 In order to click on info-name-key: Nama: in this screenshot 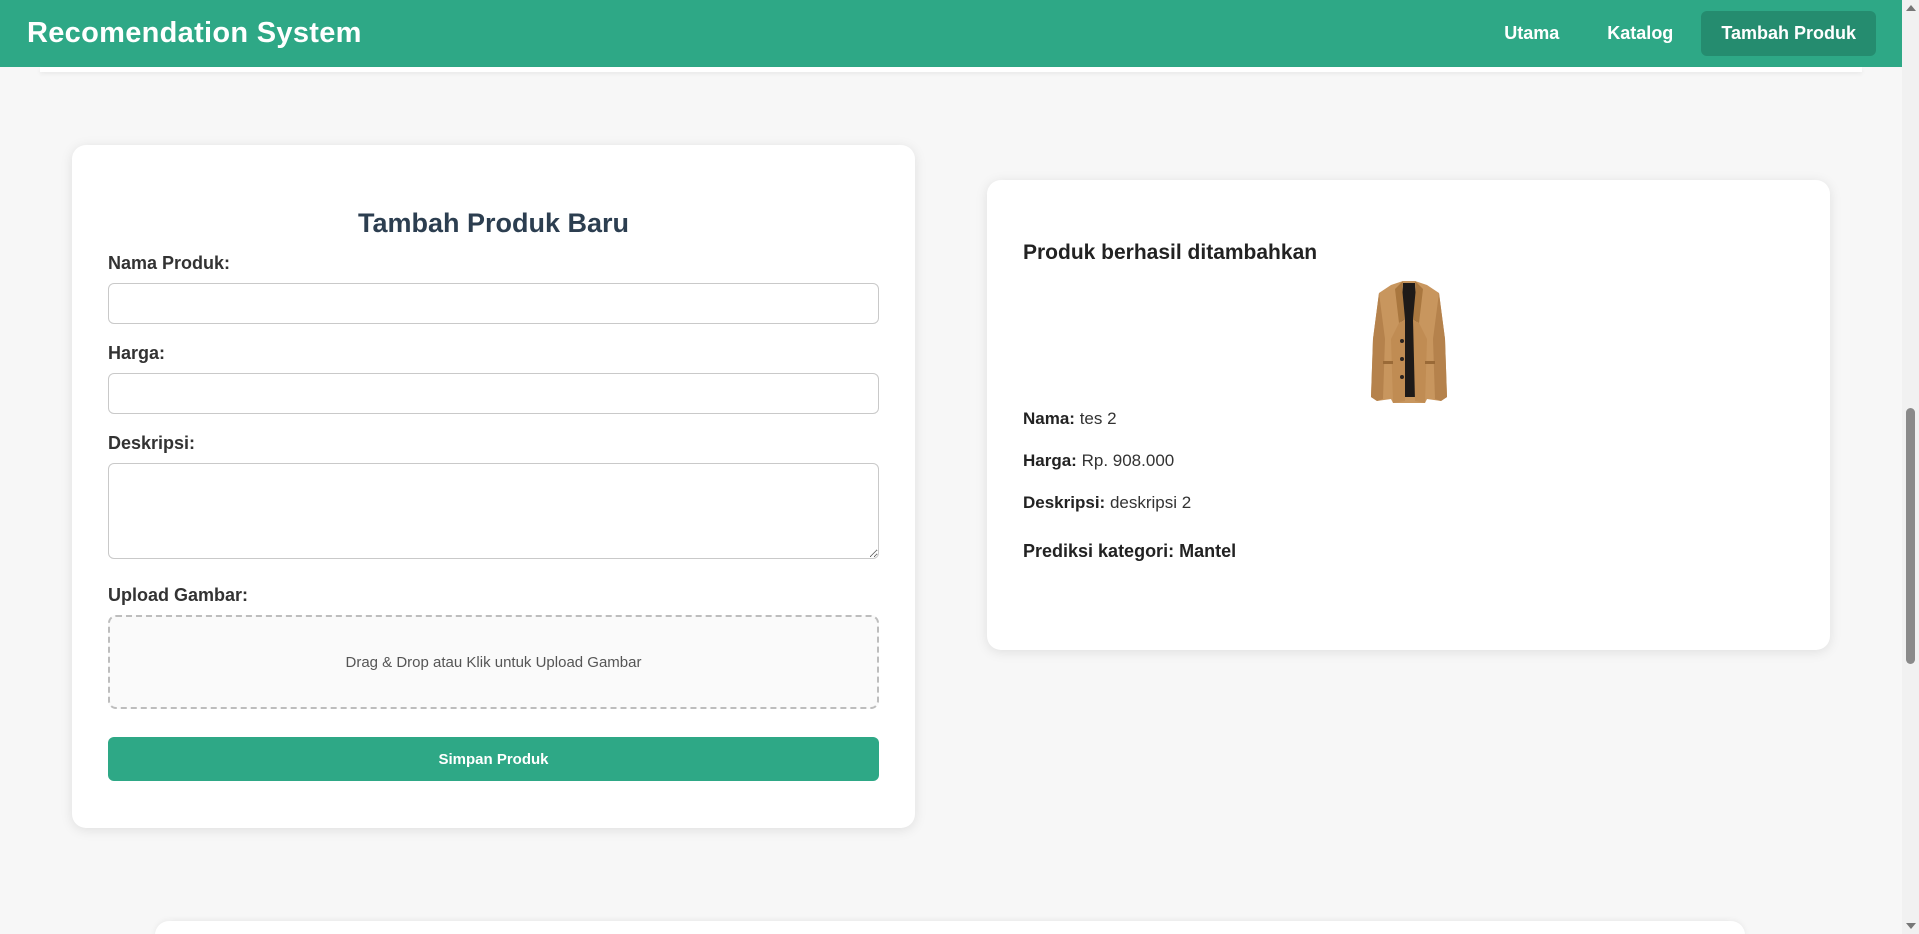, I will do `click(1049, 418)`.